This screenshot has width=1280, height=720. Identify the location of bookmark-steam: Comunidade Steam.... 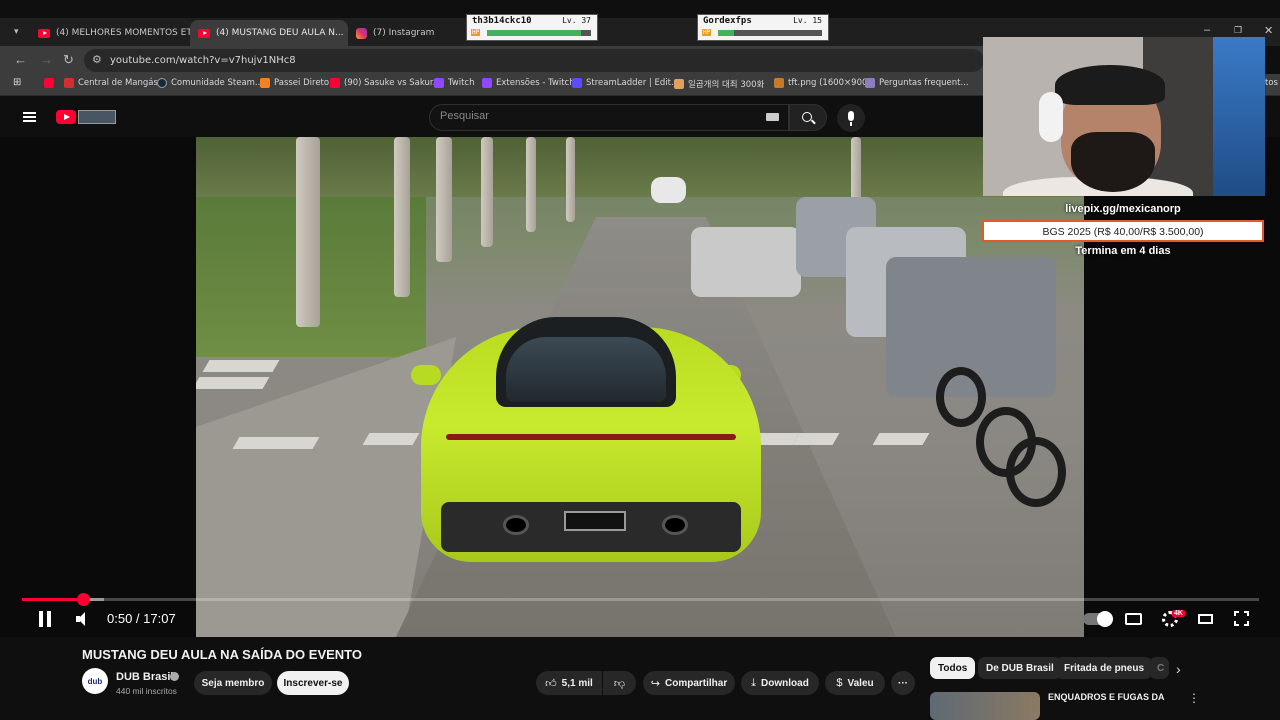
(210, 83).